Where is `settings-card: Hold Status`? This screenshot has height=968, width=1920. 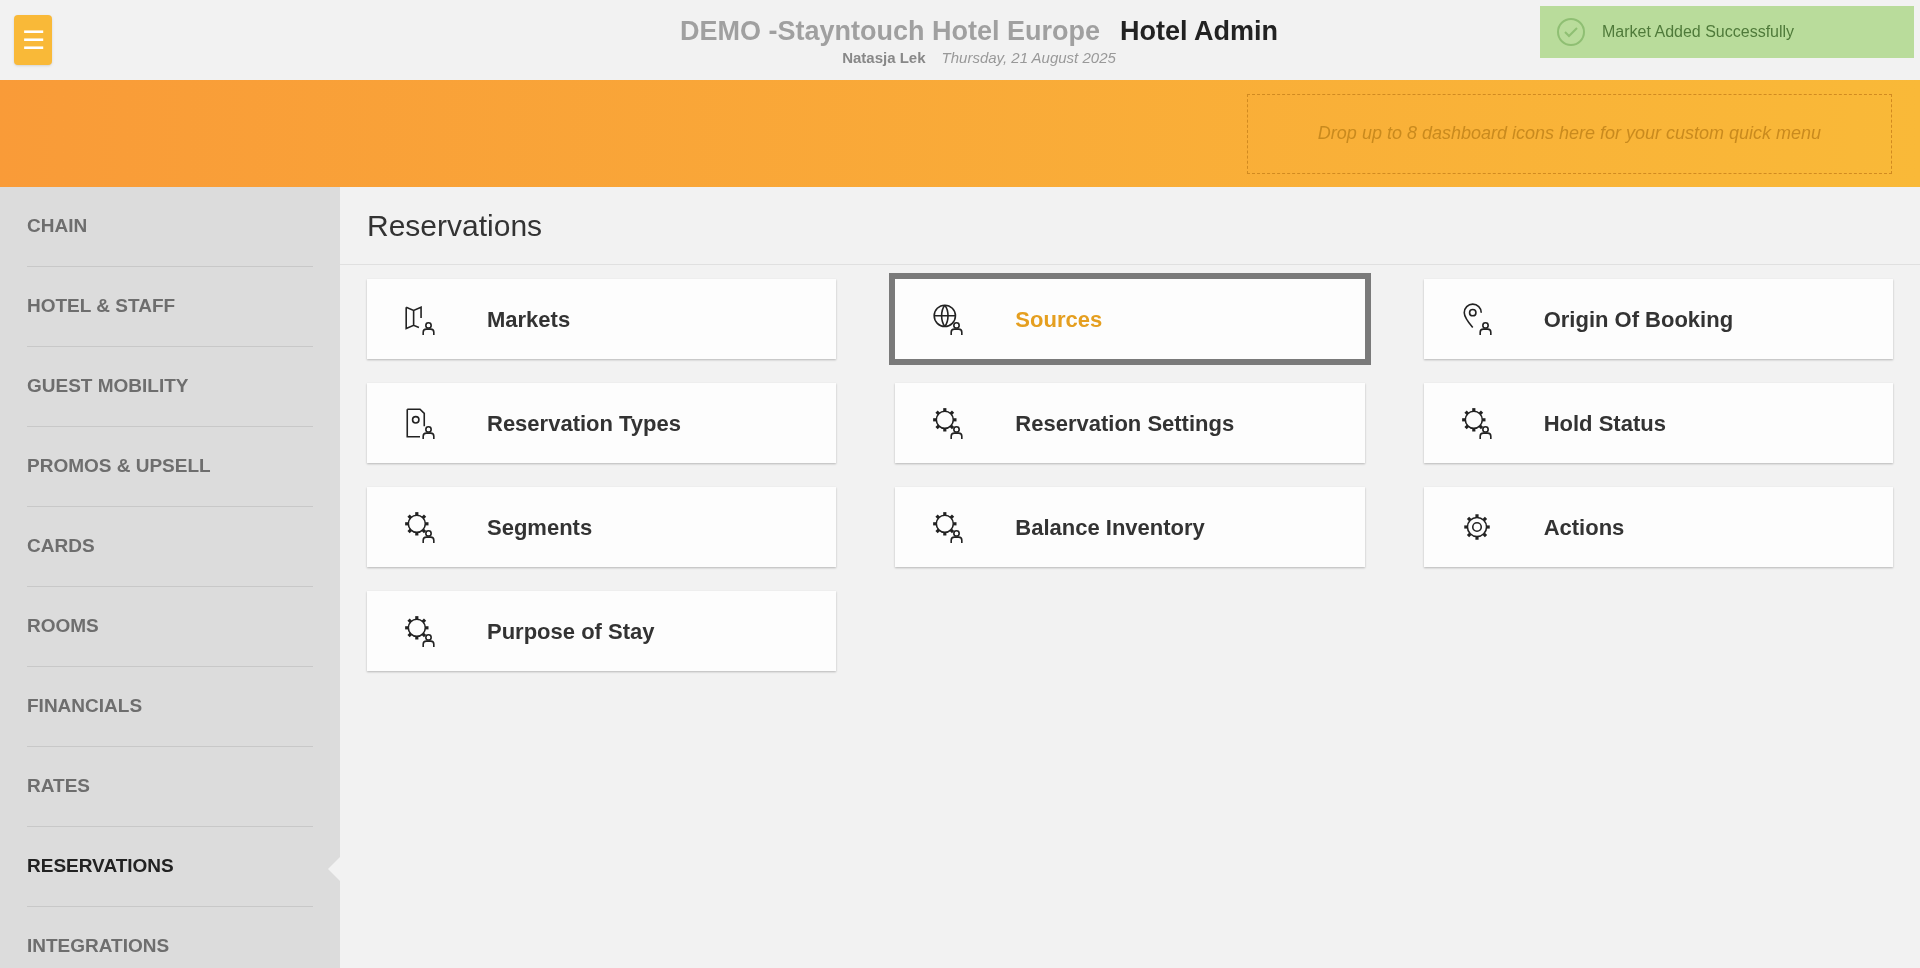
settings-card: Hold Status is located at coordinates (1658, 423).